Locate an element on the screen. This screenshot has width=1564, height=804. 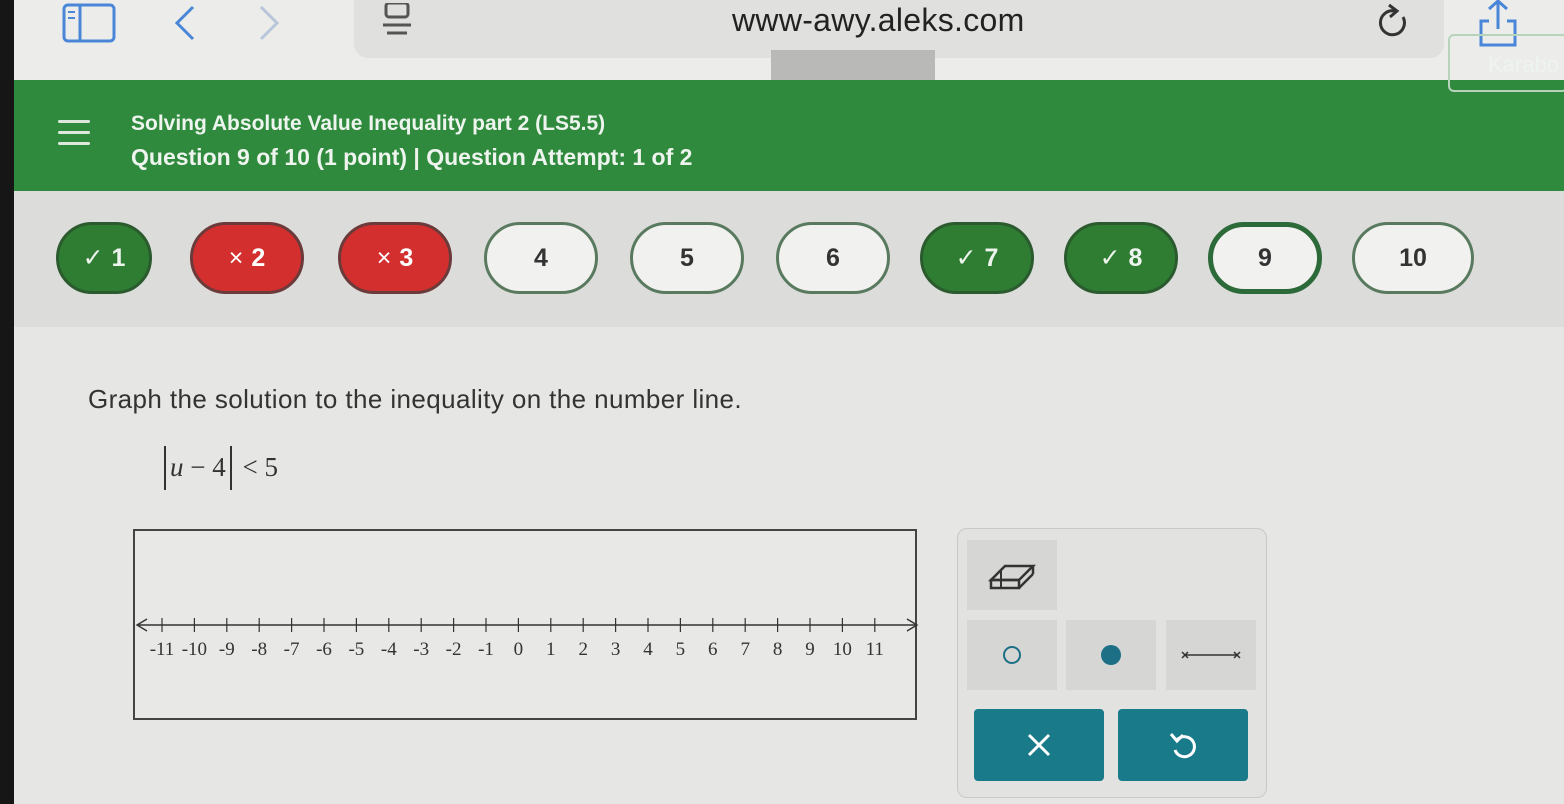
eraser-icon is located at coordinates (1012, 577).